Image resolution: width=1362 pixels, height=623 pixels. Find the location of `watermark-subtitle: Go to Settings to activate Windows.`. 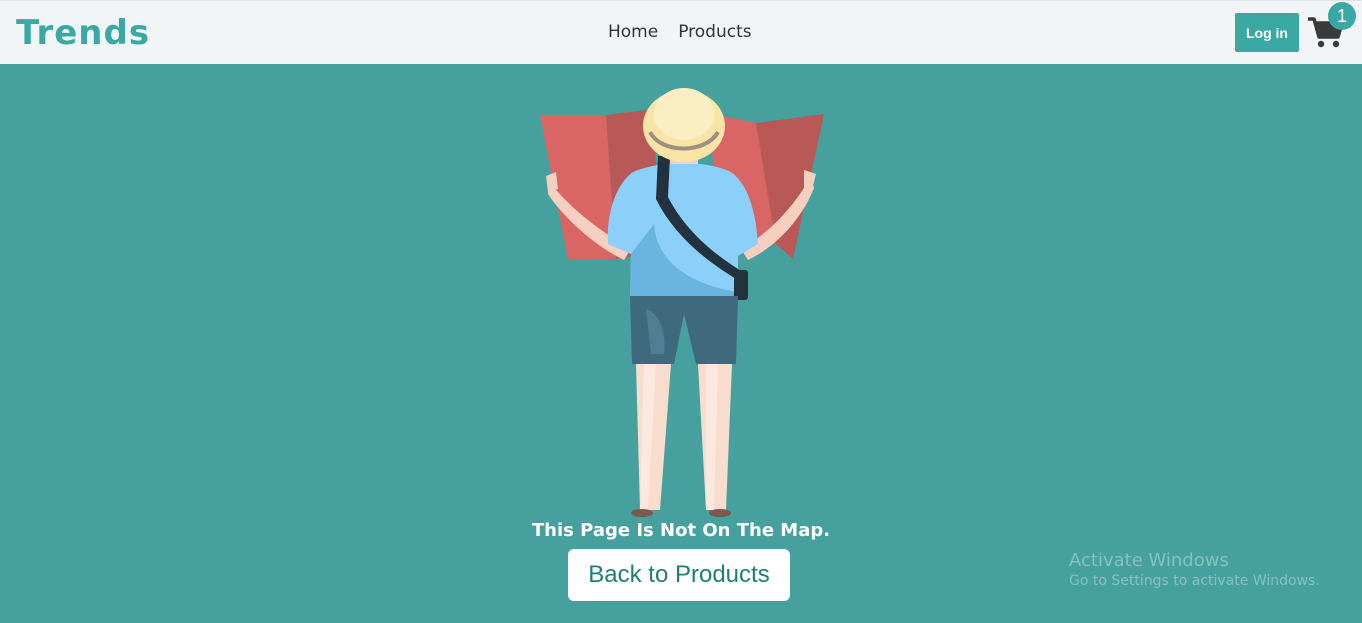

watermark-subtitle: Go to Settings to activate Windows. is located at coordinates (1194, 581).